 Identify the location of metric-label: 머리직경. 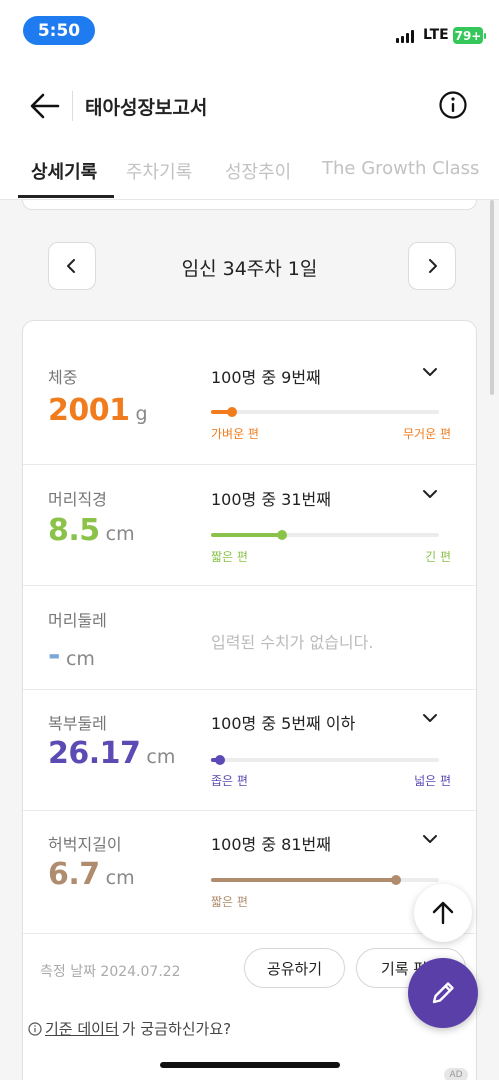
(77, 499).